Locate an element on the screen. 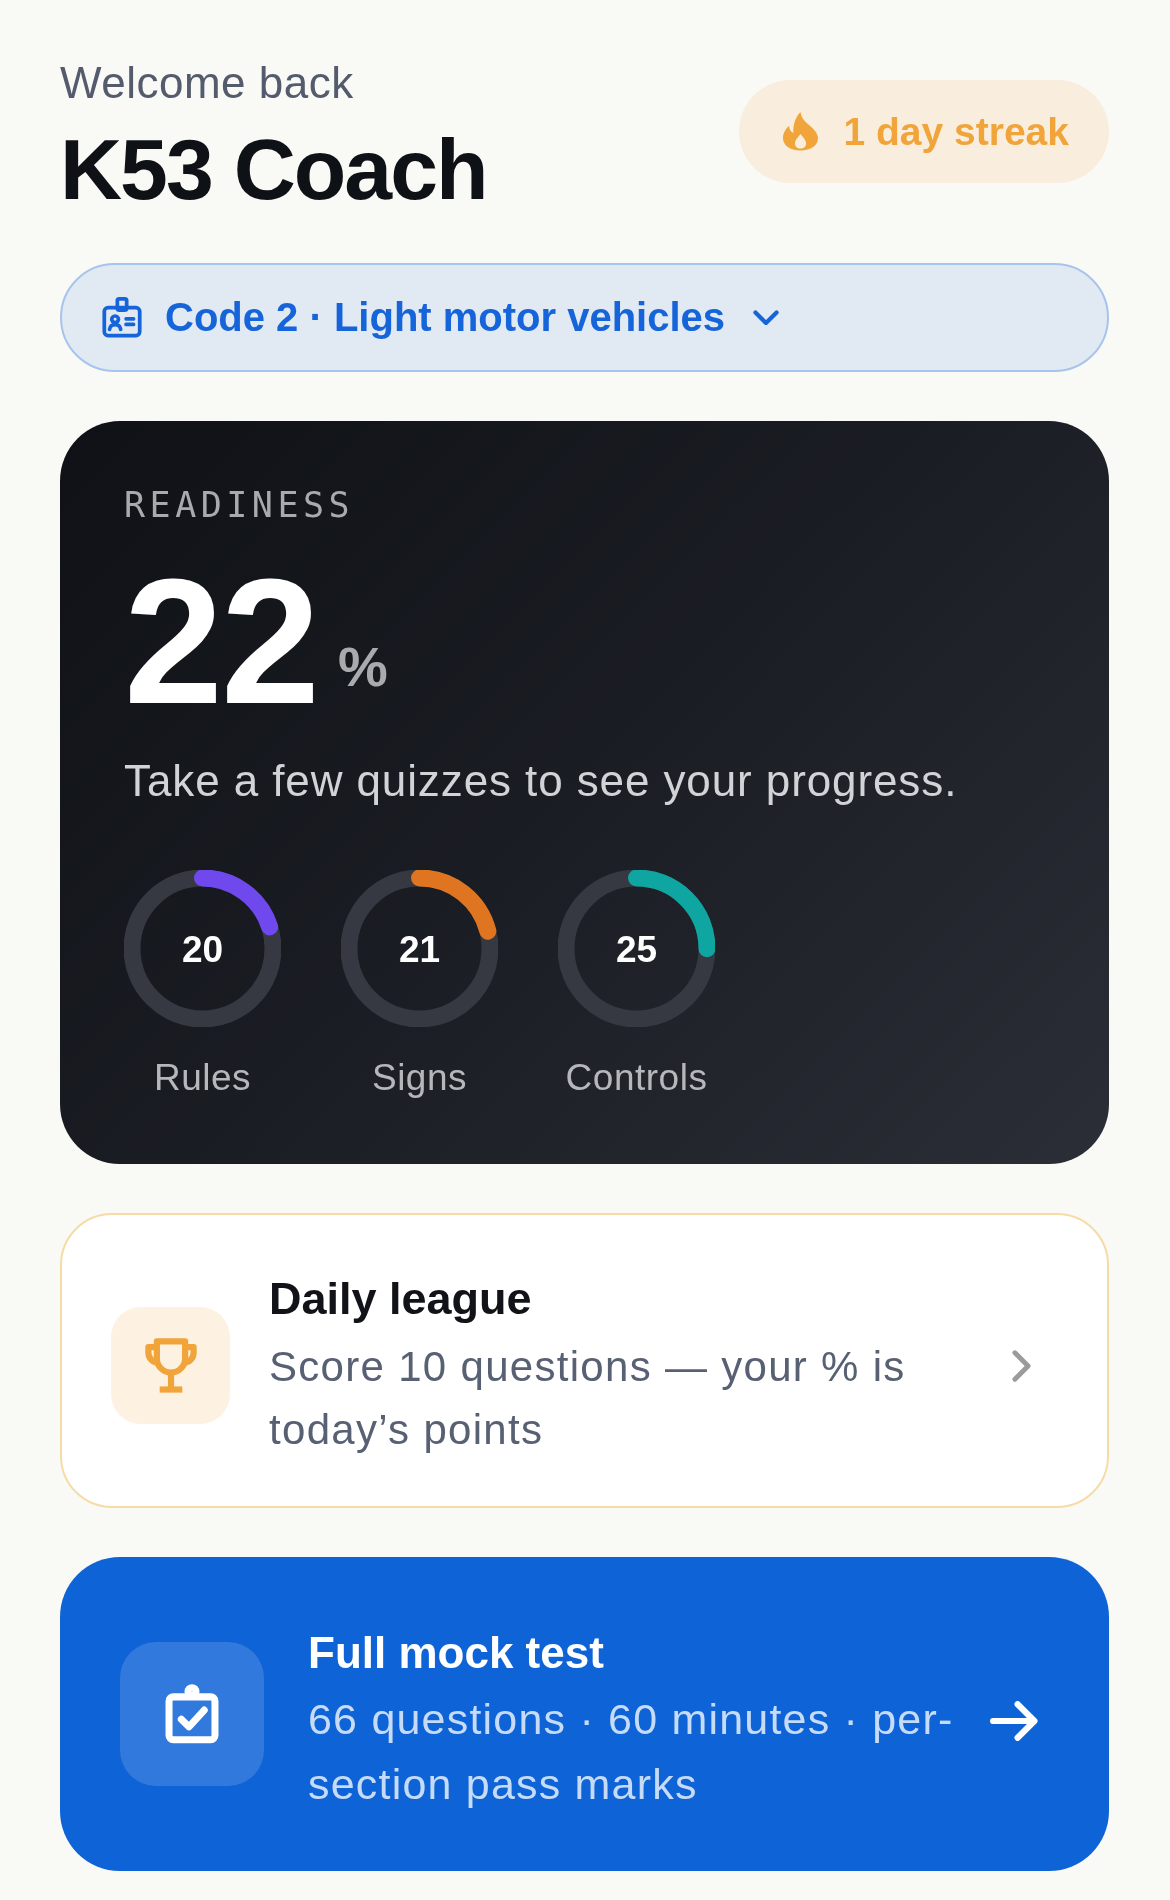 This screenshot has width=1170, height=1900. section-score: 20 is located at coordinates (202, 948).